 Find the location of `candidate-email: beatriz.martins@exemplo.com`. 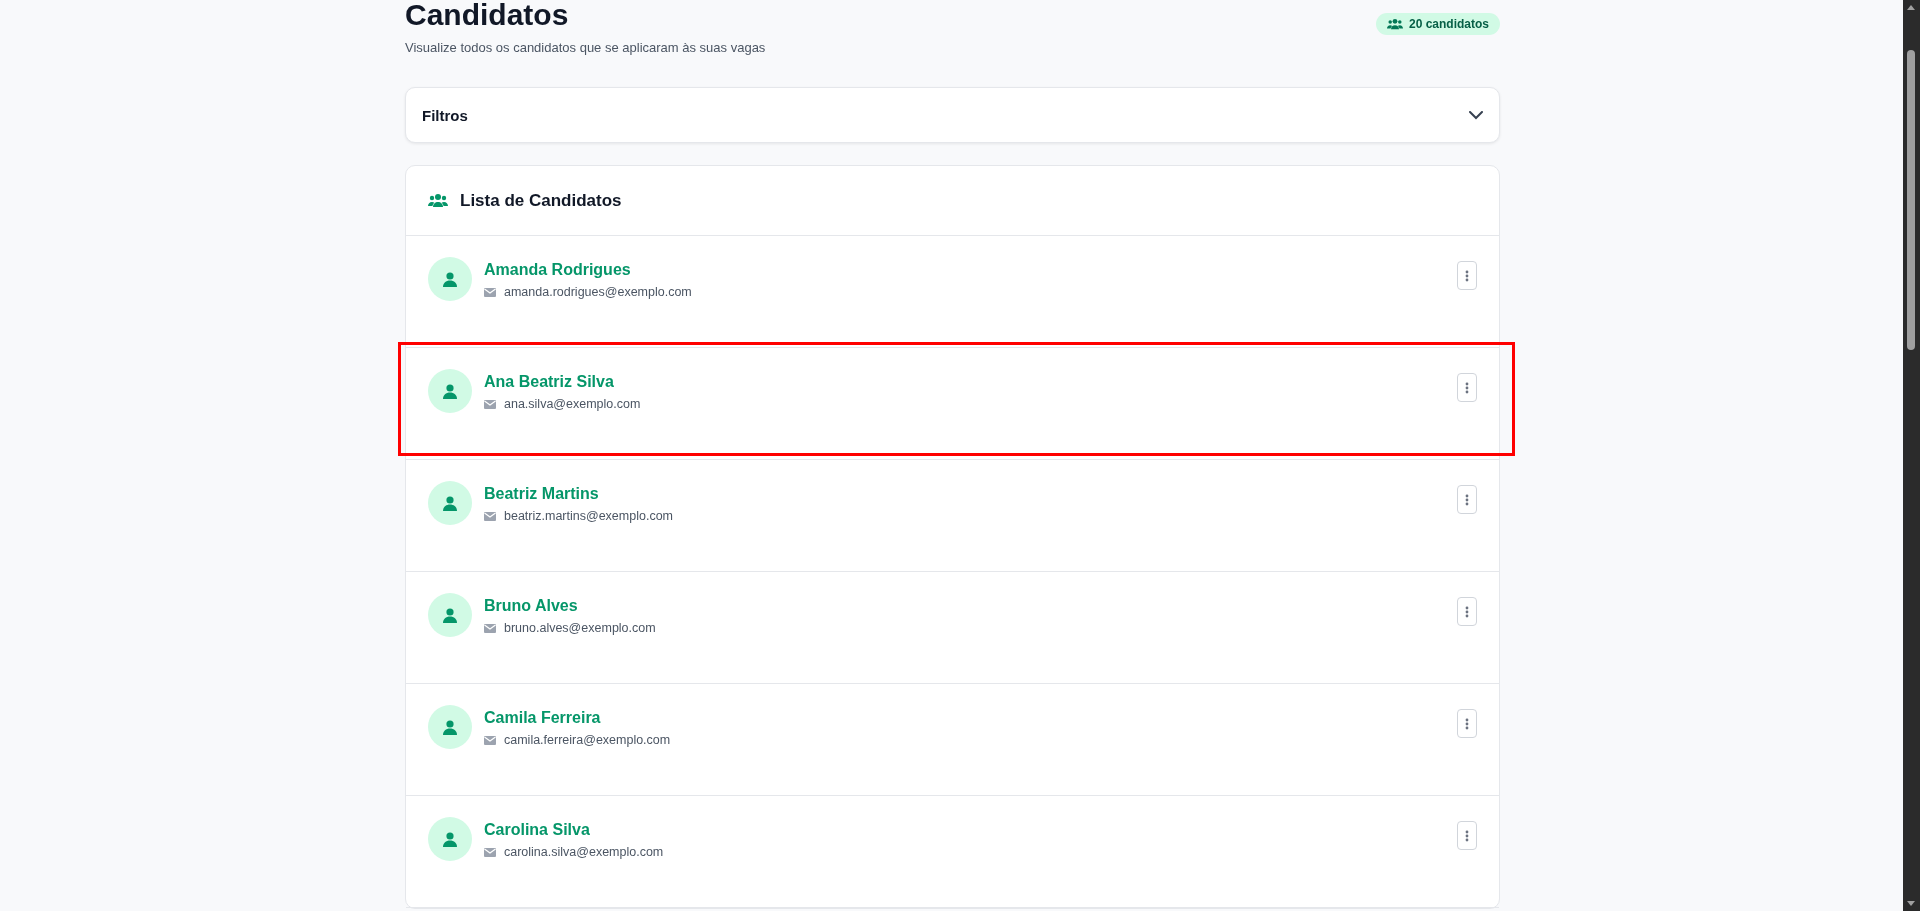

candidate-email: beatriz.martins@exemplo.com is located at coordinates (588, 516).